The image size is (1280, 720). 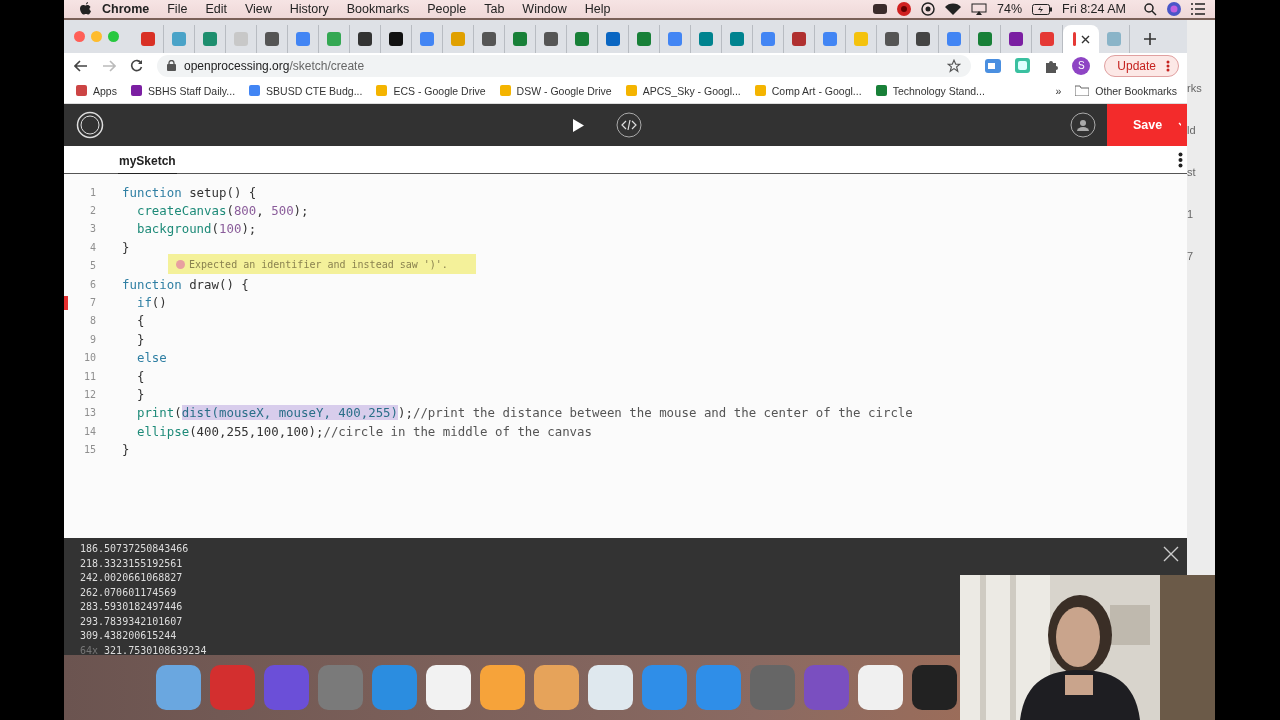 What do you see at coordinates (494, 9) in the screenshot?
I see `menu-item: Tab` at bounding box center [494, 9].